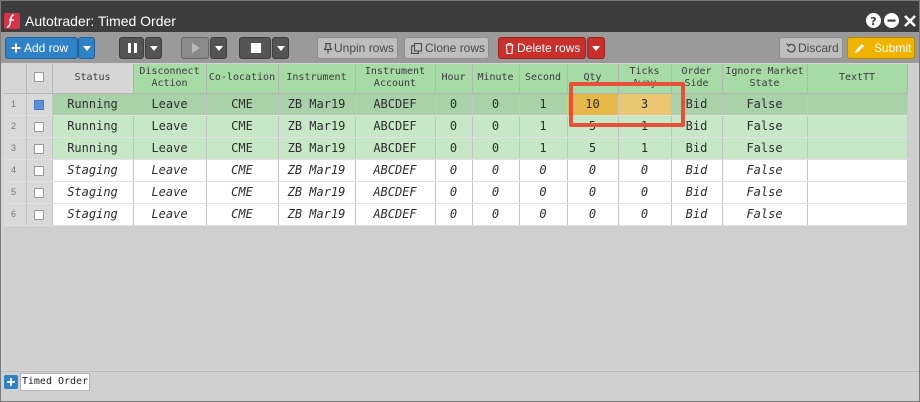 The image size is (920, 402). I want to click on header-instrument-account: Instrument Account, so click(395, 79).